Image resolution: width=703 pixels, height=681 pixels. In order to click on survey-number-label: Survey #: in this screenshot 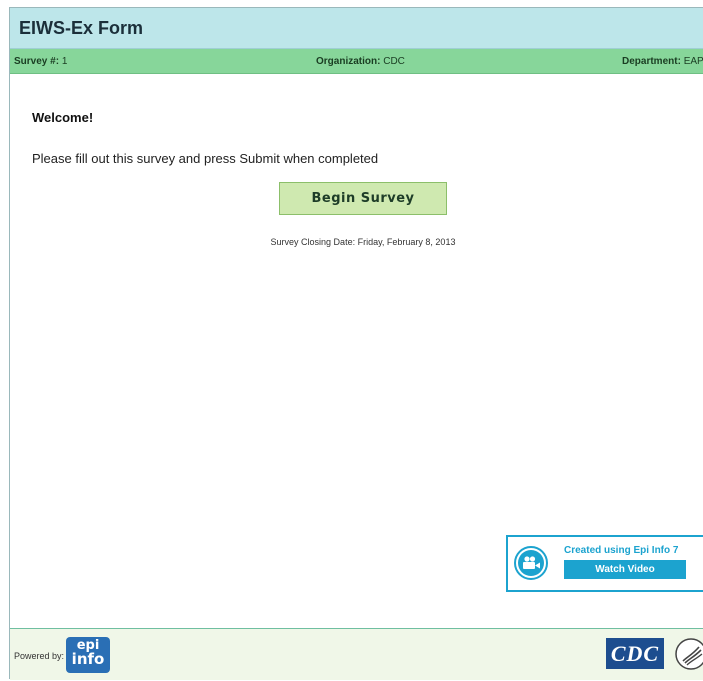, I will do `click(37, 61)`.